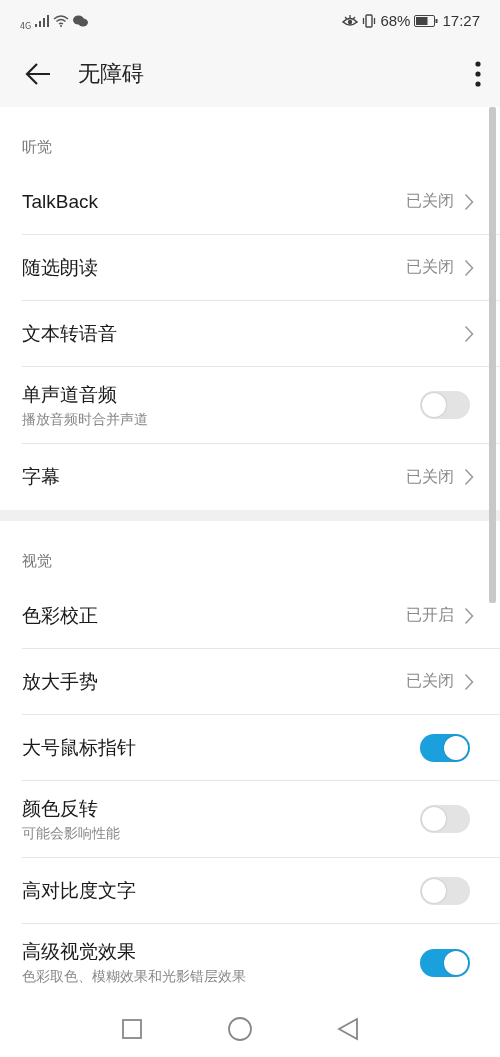 The image size is (500, 1057). What do you see at coordinates (79, 952) in the screenshot?
I see `setting-label: 高级视觉效果` at bounding box center [79, 952].